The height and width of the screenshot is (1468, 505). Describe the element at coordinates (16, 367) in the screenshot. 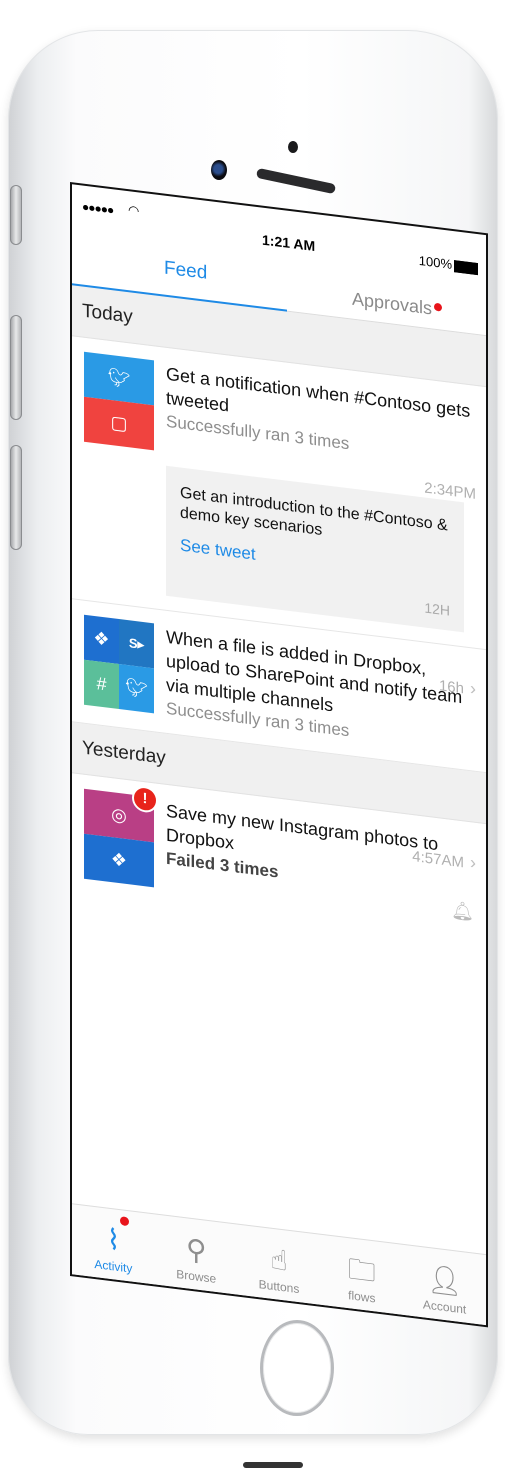

I see `volume-up-button` at that location.